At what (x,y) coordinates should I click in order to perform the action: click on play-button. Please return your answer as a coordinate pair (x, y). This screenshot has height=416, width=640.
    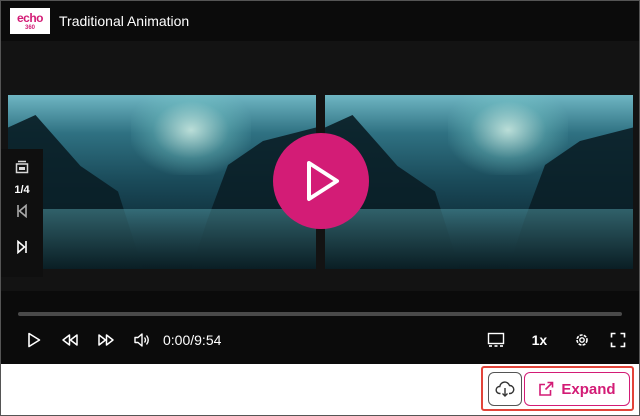
    Looking at the image, I should click on (34, 340).